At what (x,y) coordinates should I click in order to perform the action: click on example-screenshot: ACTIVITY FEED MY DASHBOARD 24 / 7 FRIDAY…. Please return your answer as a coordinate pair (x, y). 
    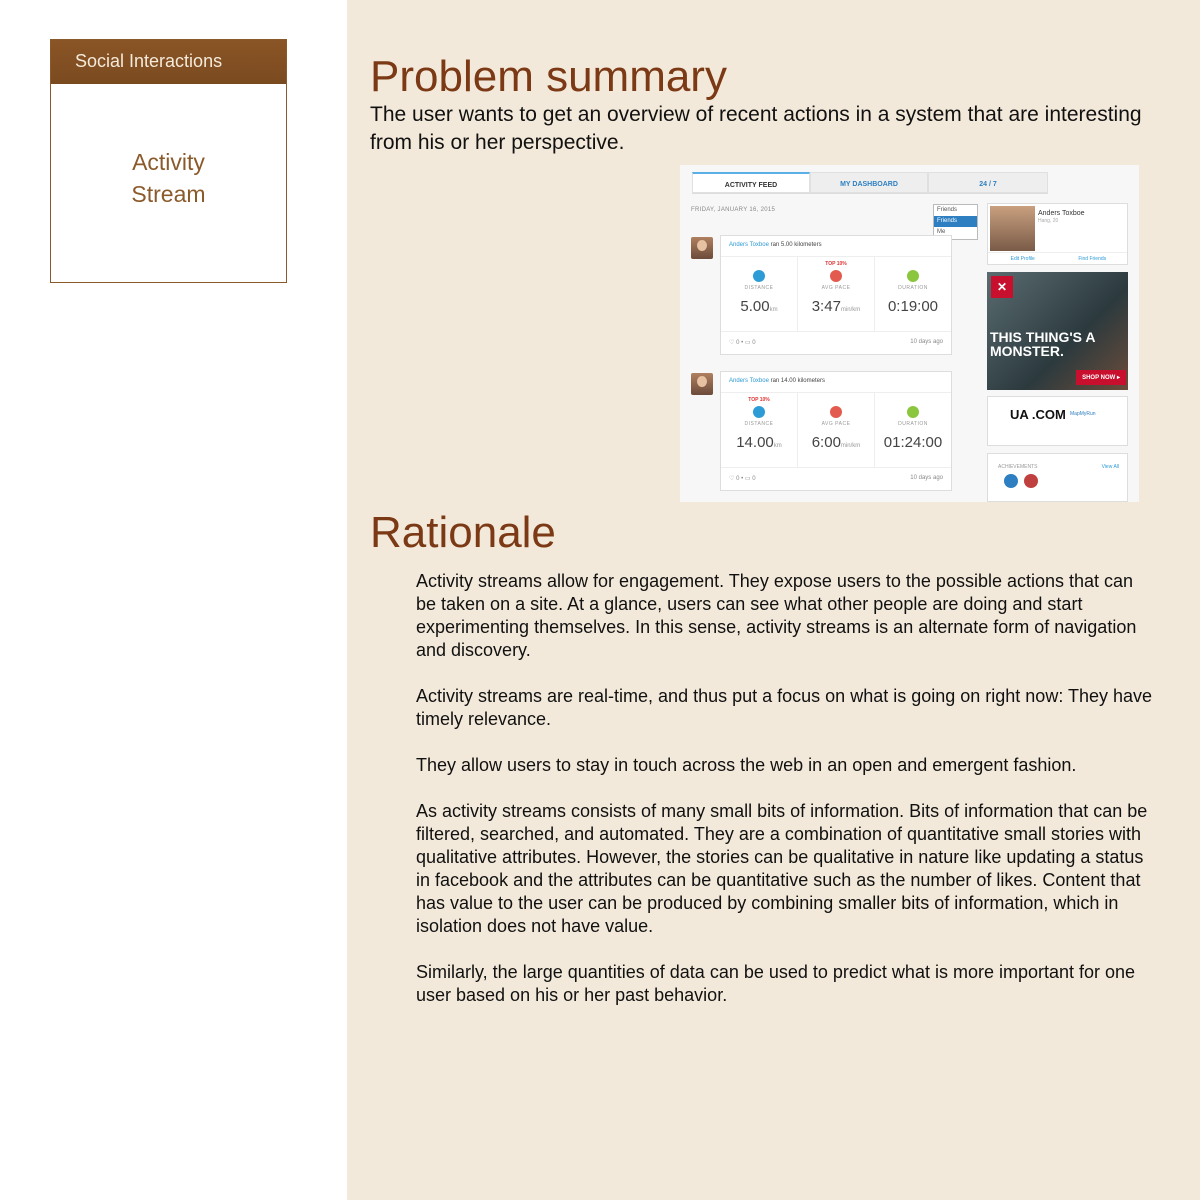
    Looking at the image, I should click on (909, 333).